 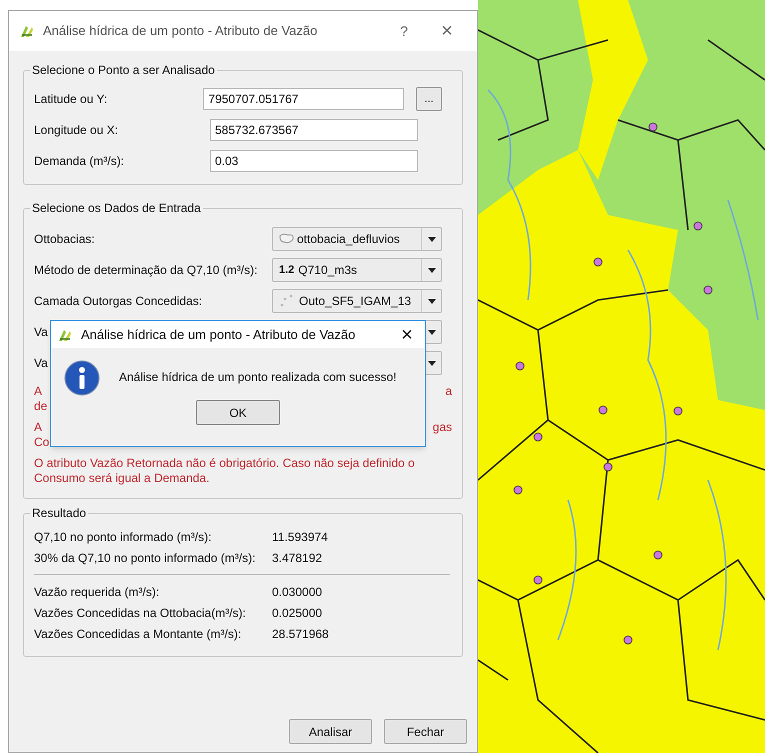 I want to click on field-label: Longitude ou X:, so click(x=77, y=130).